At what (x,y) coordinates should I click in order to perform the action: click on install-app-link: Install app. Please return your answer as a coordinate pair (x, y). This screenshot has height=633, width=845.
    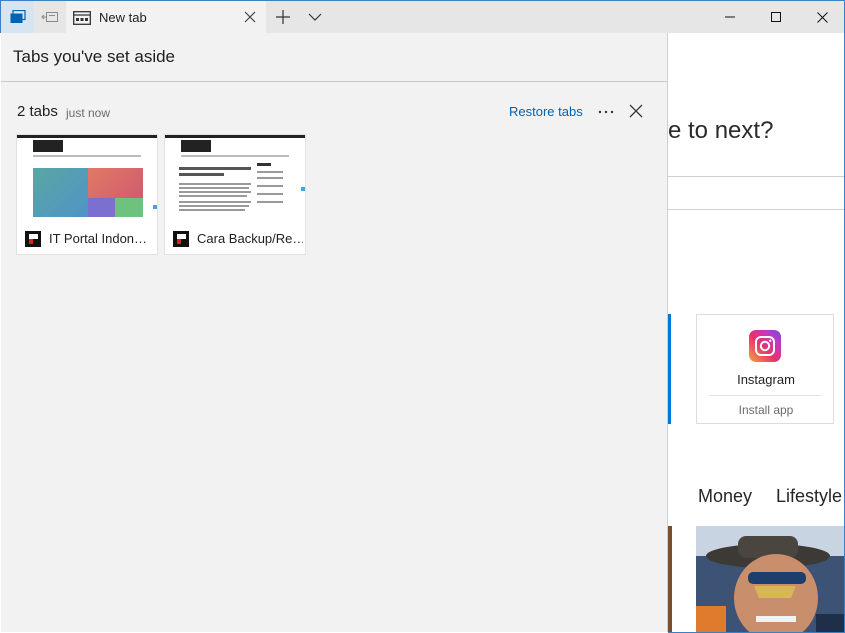
    Looking at the image, I should click on (766, 410).